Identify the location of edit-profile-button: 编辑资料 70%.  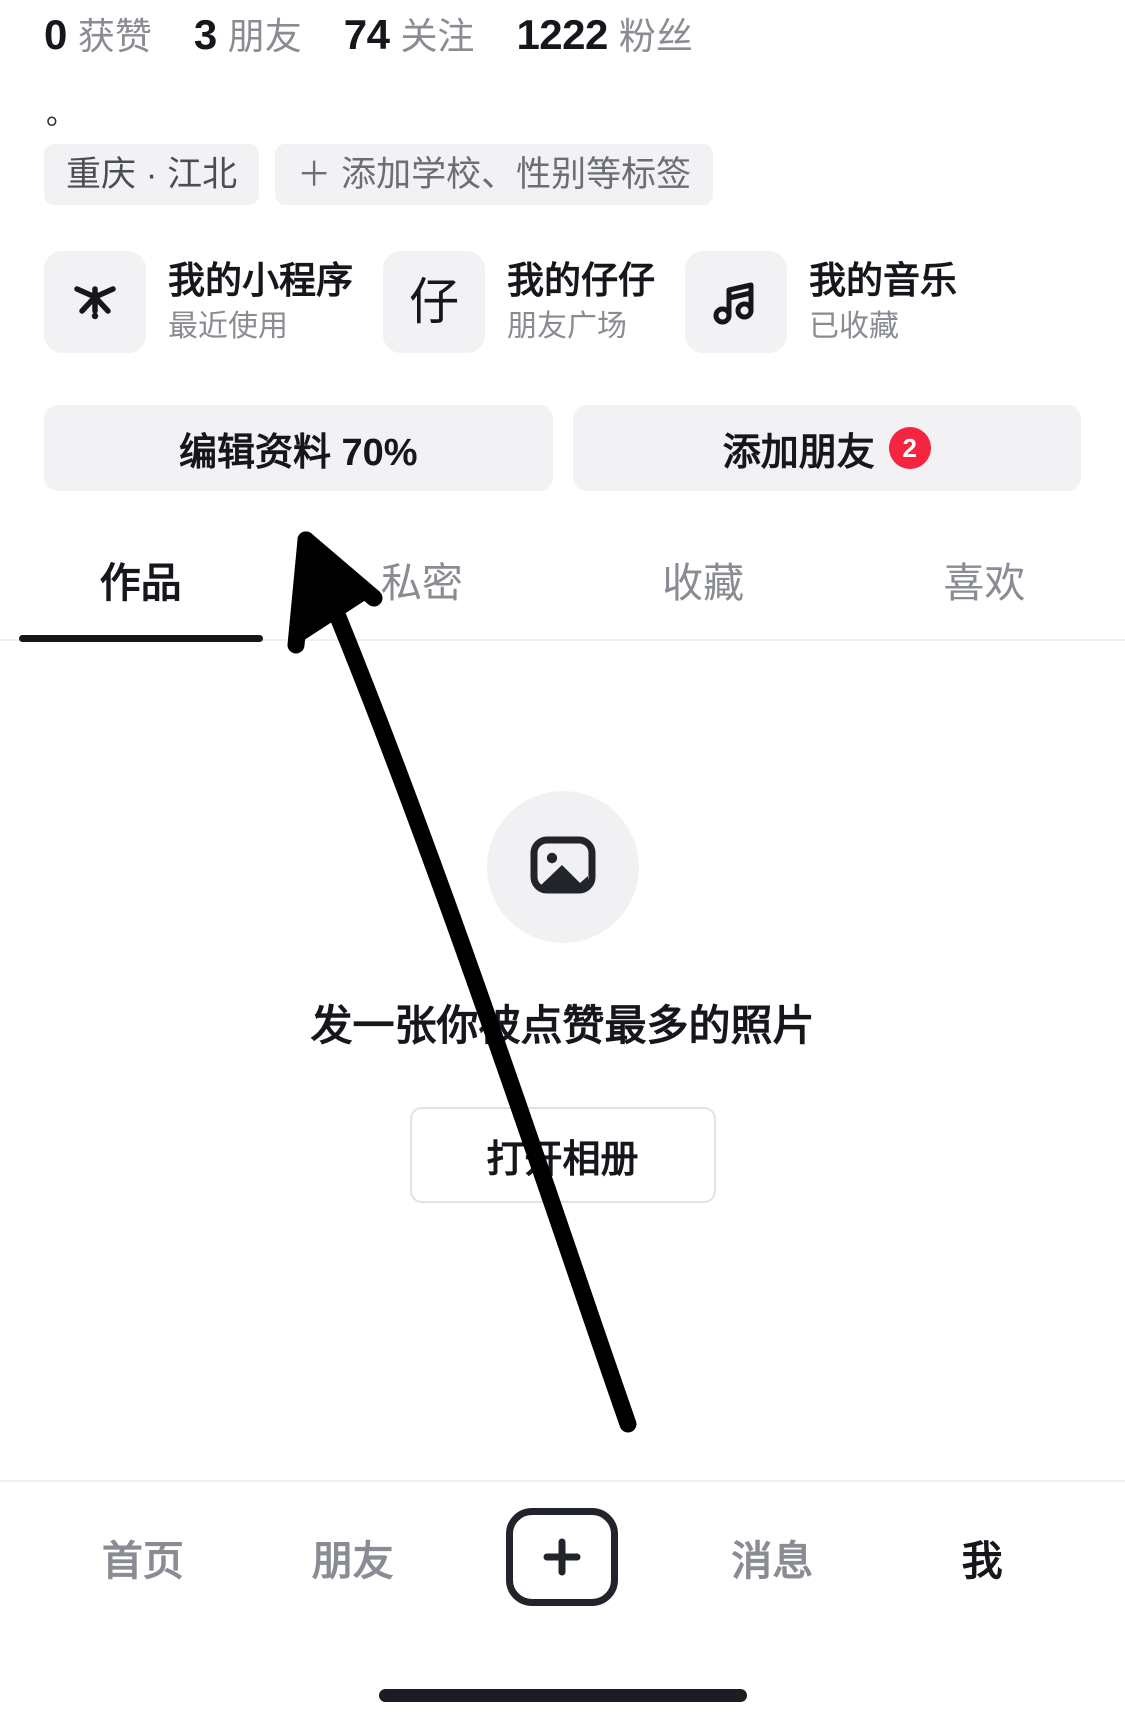
(298, 448).